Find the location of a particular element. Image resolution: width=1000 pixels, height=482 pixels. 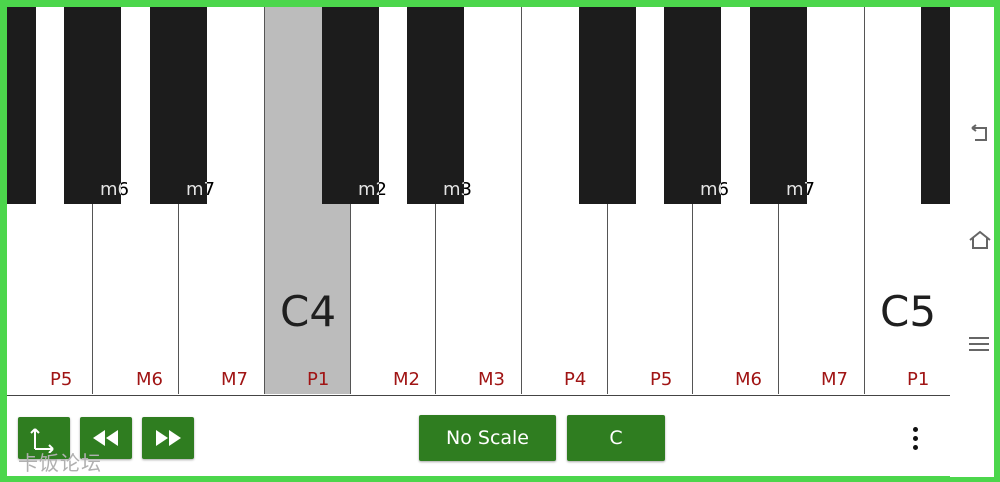

rewind-icon is located at coordinates (105, 438).